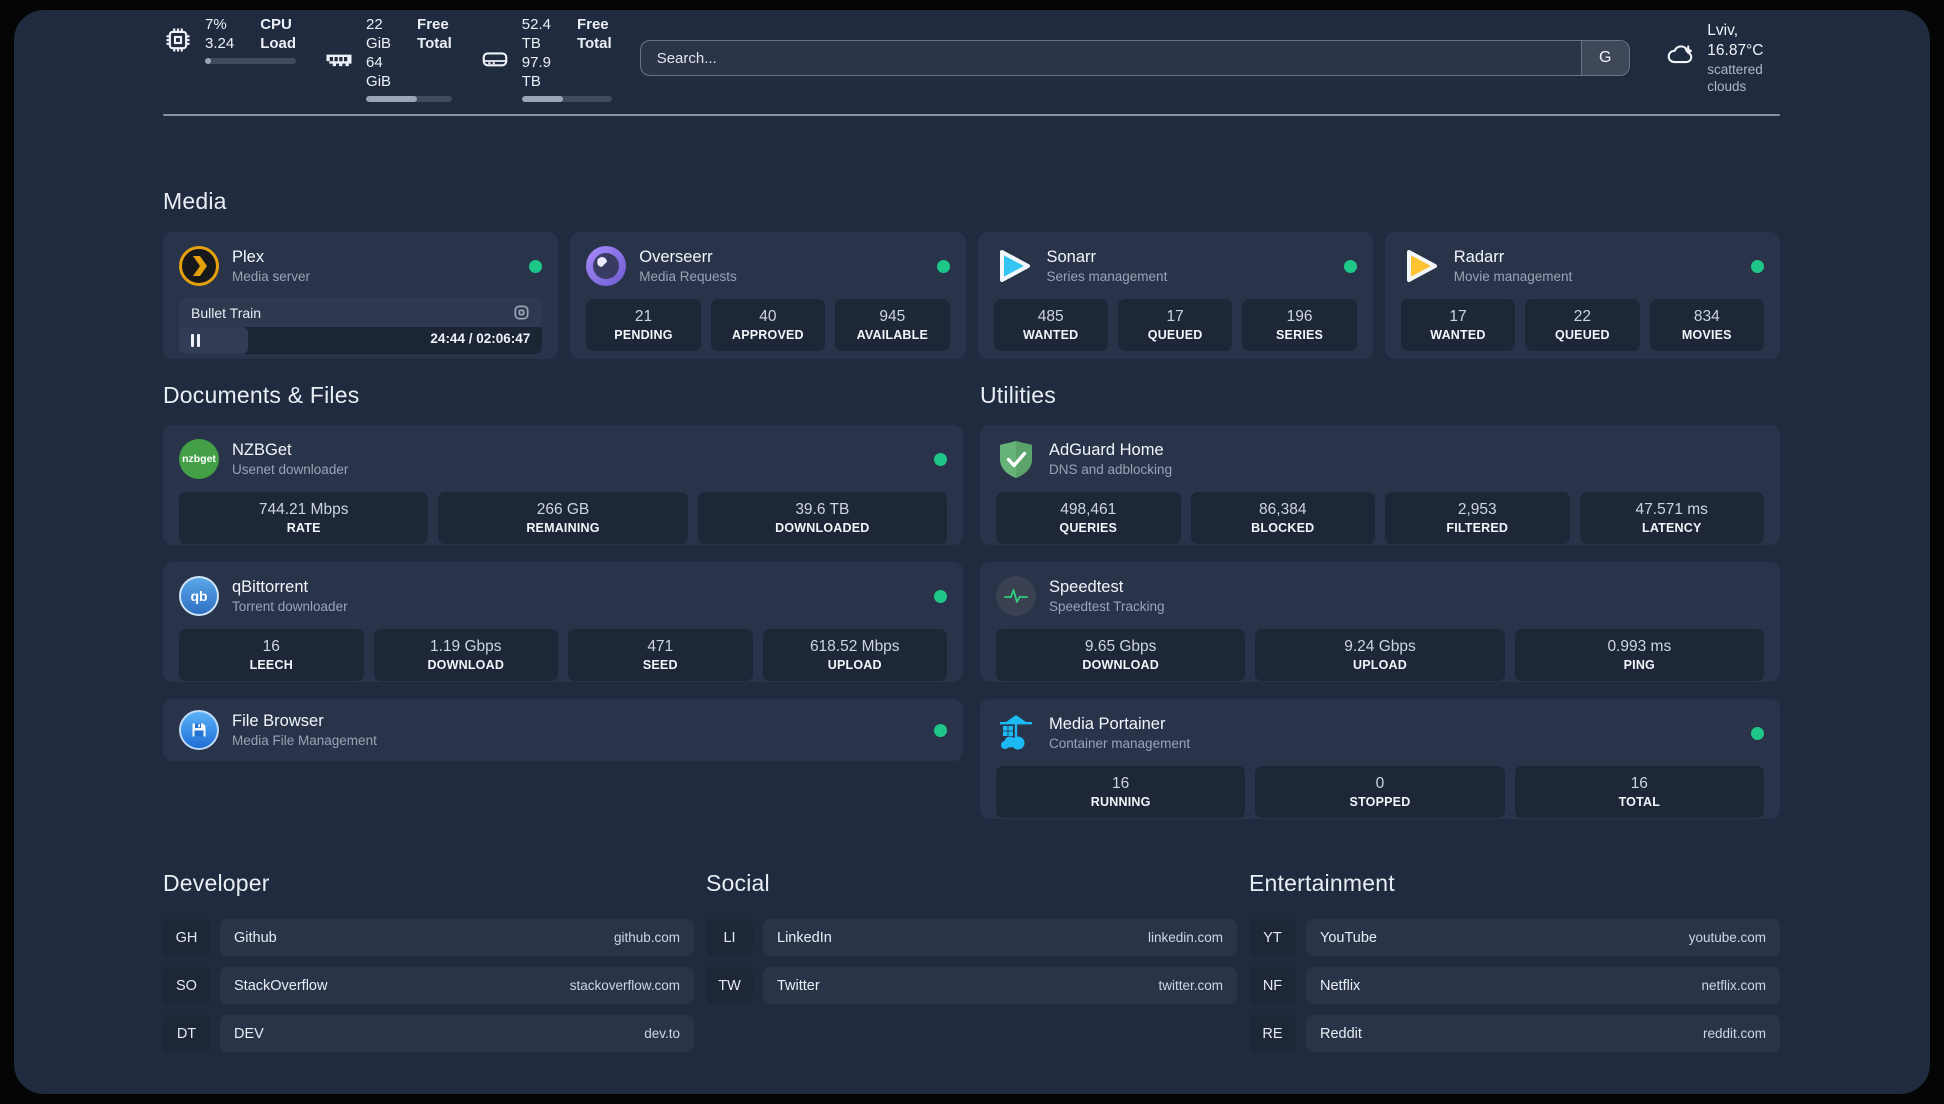 This screenshot has height=1104, width=1944. I want to click on disk-total-value: 97.9 TB, so click(536, 71).